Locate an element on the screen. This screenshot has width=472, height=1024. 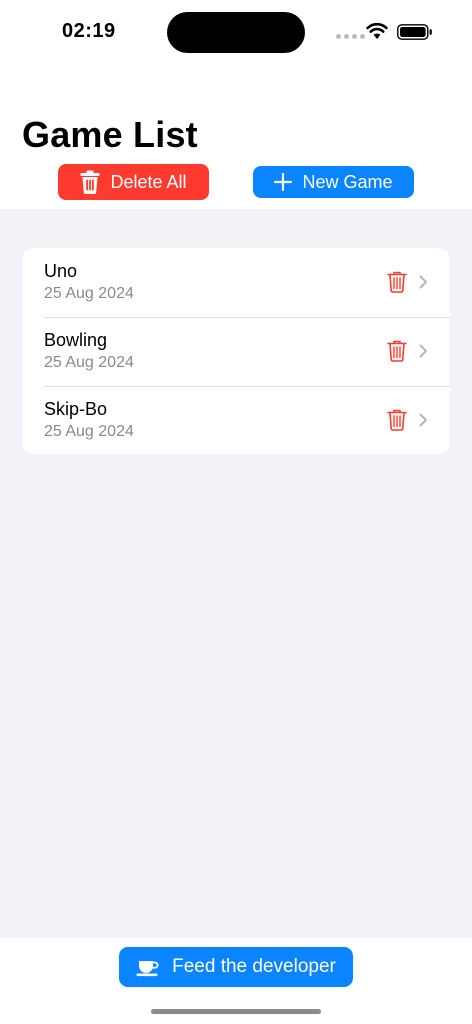
bottom-bar: Feed the developer is located at coordinates (236, 981).